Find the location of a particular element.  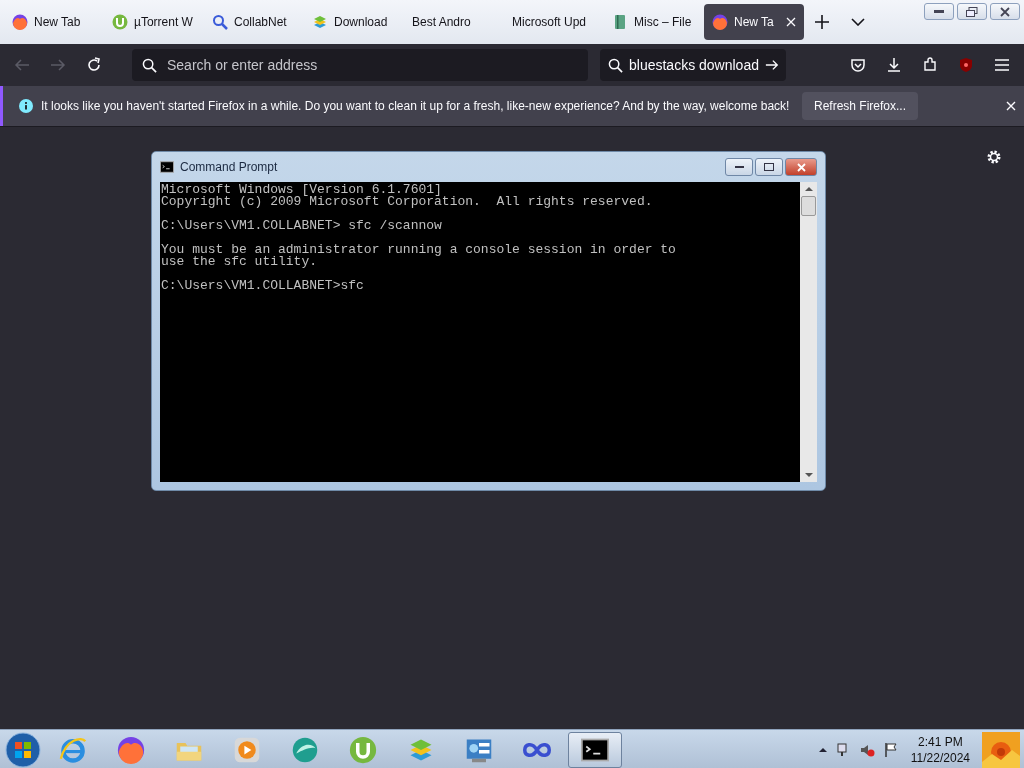

browser-tab: Microsoft Upd is located at coordinates (554, 22).